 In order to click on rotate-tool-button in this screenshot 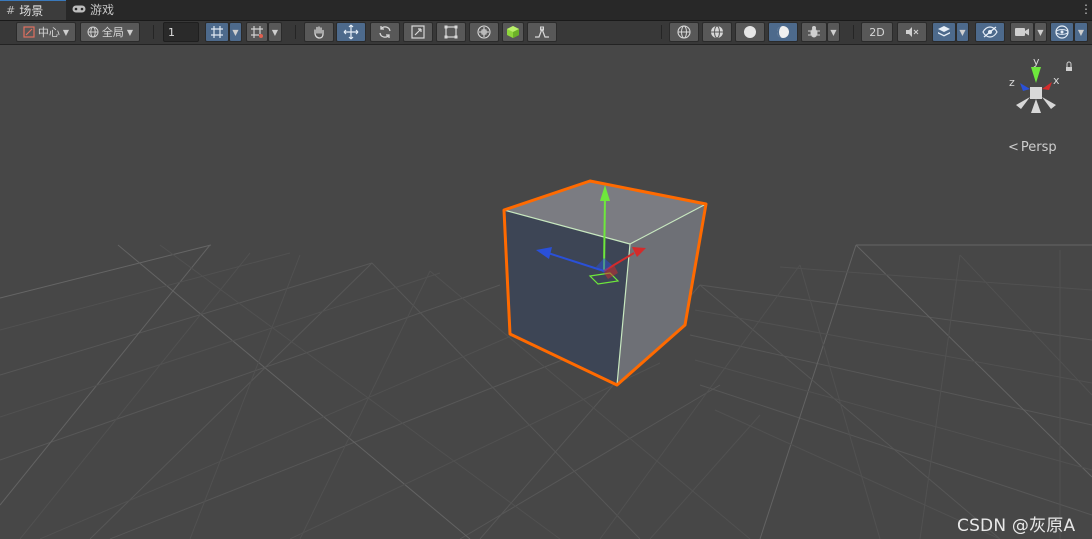, I will do `click(385, 32)`.